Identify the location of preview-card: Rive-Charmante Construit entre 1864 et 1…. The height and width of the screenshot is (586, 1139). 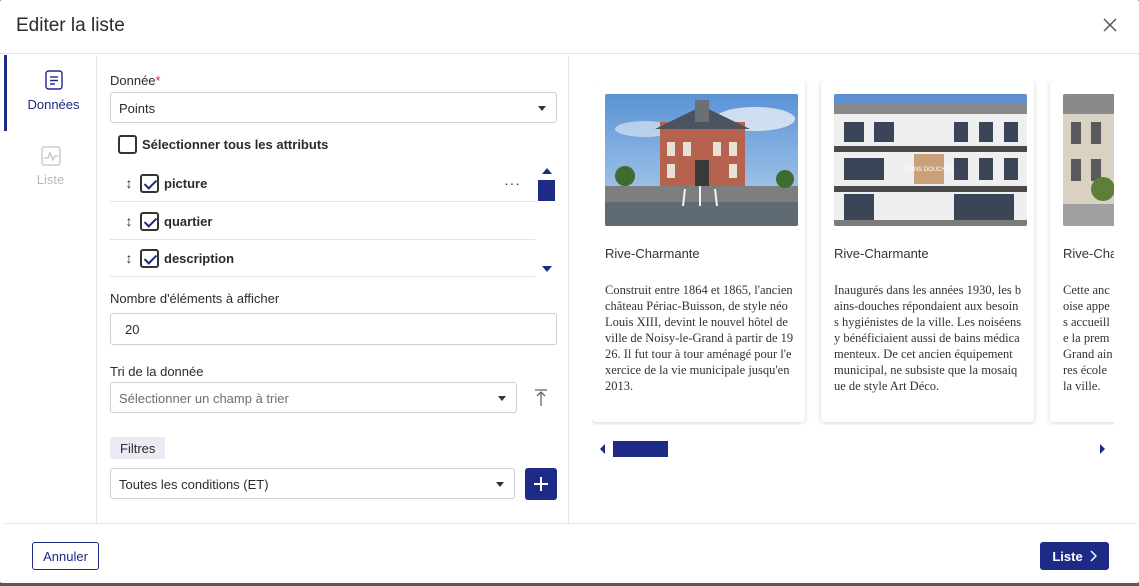
(698, 251).